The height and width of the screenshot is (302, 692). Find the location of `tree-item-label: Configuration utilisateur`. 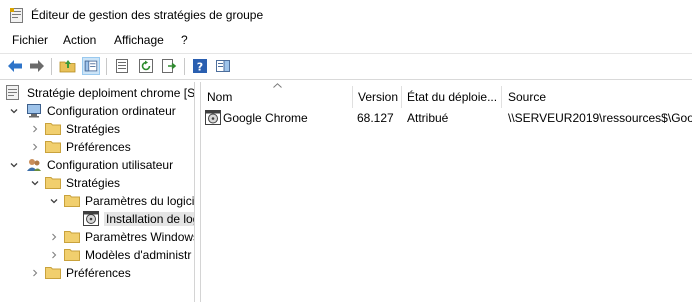

tree-item-label: Configuration utilisateur is located at coordinates (110, 165).